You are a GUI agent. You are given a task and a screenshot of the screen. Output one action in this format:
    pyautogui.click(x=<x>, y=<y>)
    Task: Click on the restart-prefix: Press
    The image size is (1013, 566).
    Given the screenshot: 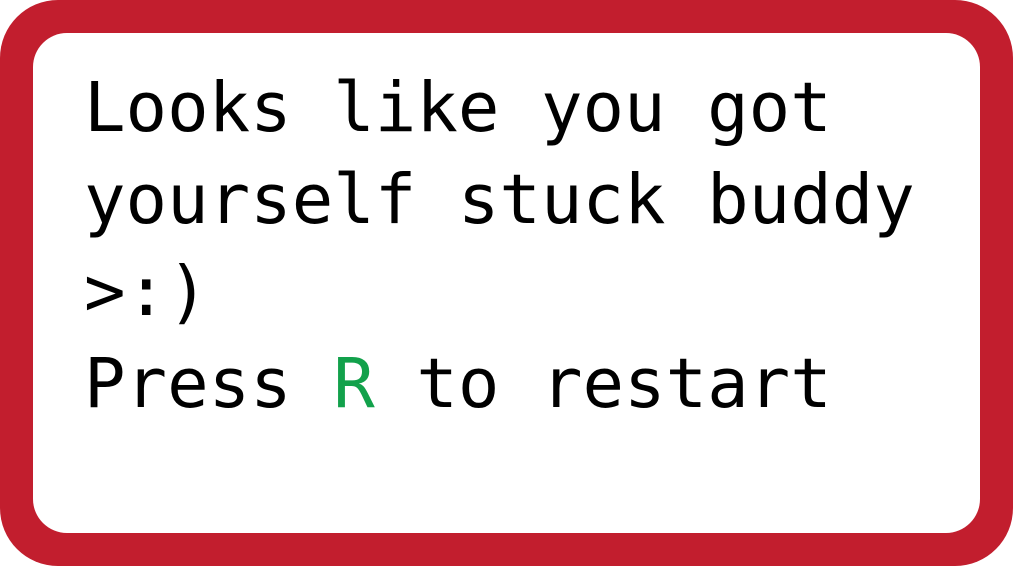 What is the action you would take?
    pyautogui.click(x=209, y=384)
    